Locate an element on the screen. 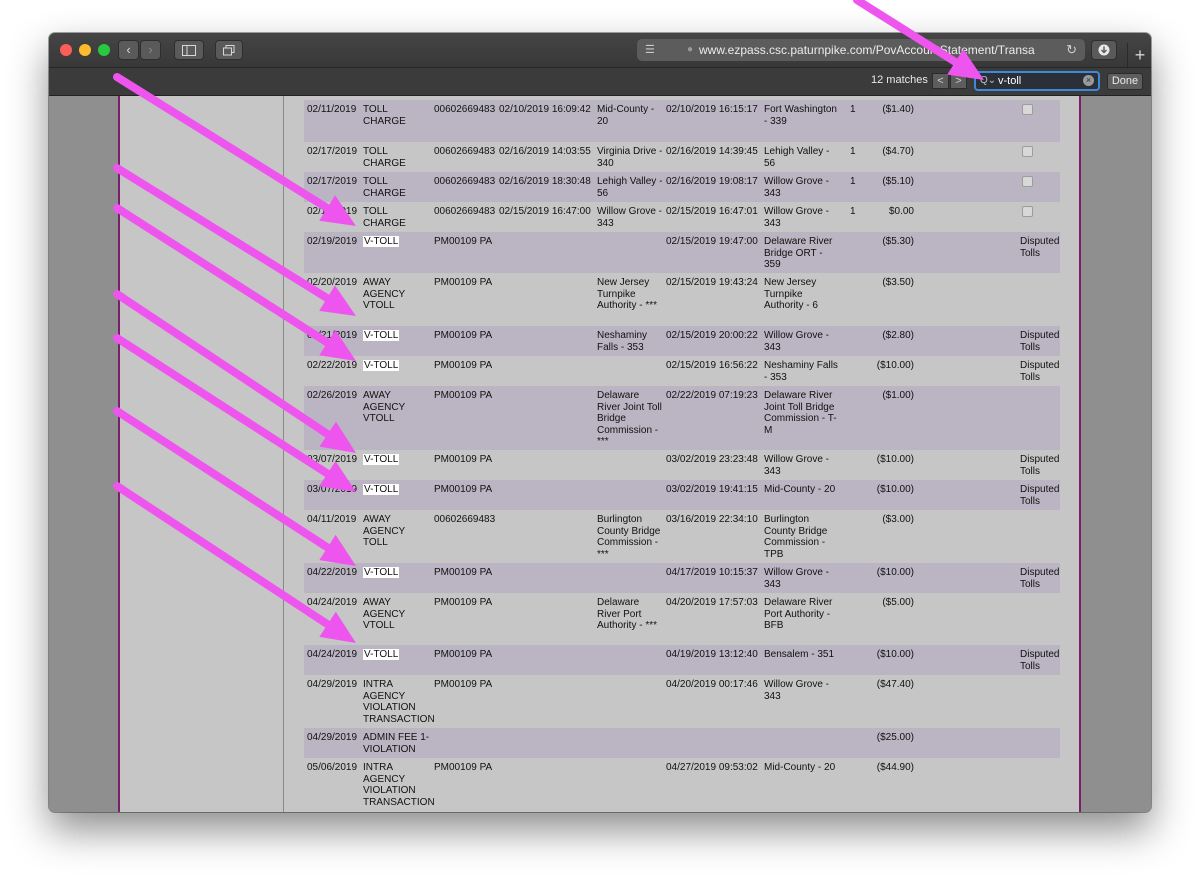  date-text: 04/11/2019 is located at coordinates (332, 519).